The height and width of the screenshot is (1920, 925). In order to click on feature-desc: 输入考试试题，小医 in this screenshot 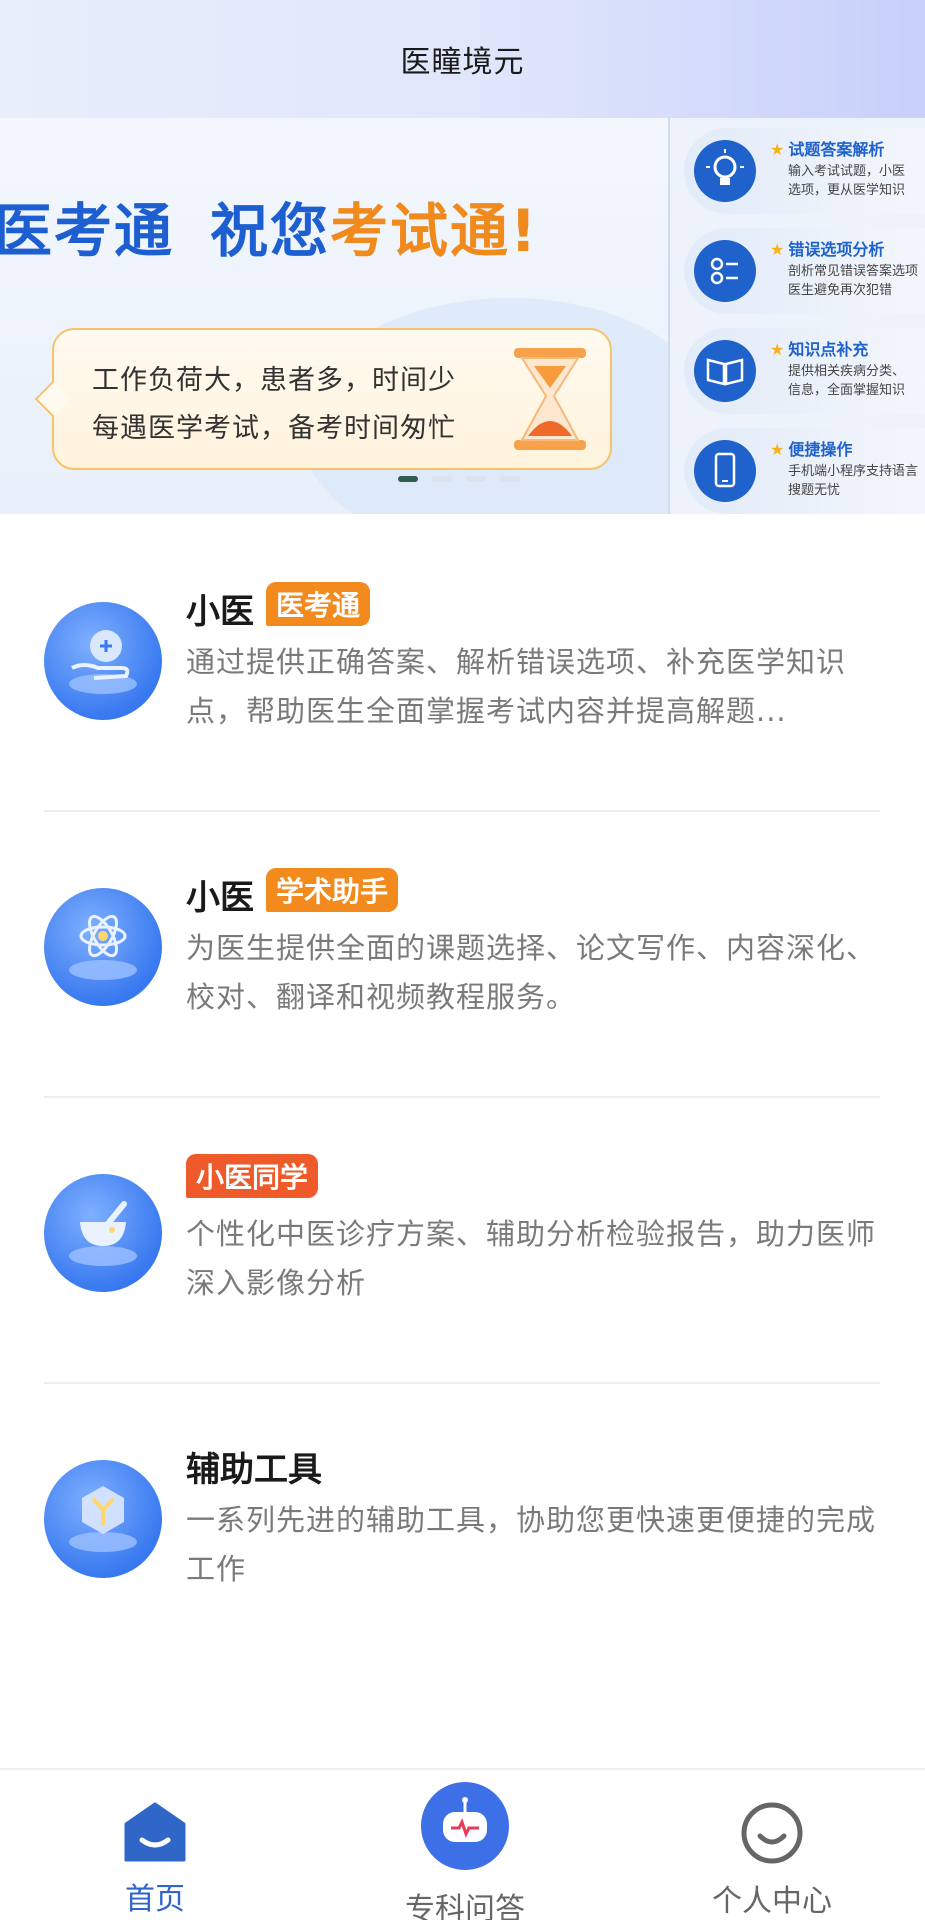, I will do `click(847, 171)`.